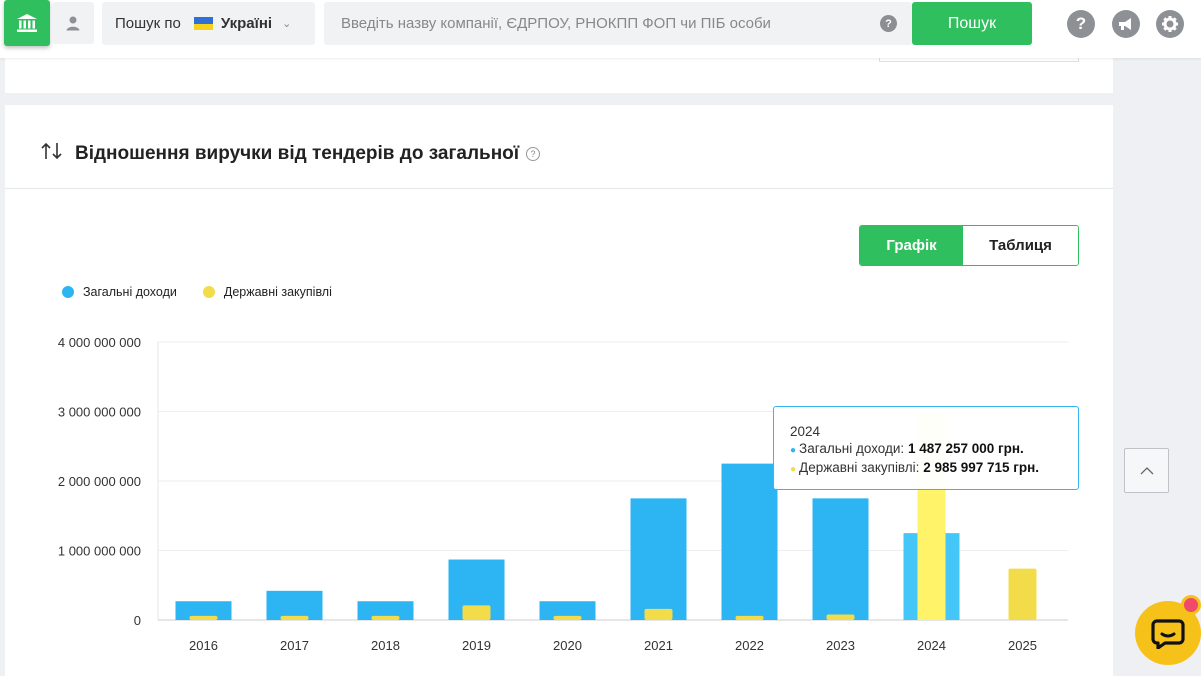 This screenshot has width=1201, height=676. What do you see at coordinates (658, 559) in the screenshot?
I see `bar-total-2021` at bounding box center [658, 559].